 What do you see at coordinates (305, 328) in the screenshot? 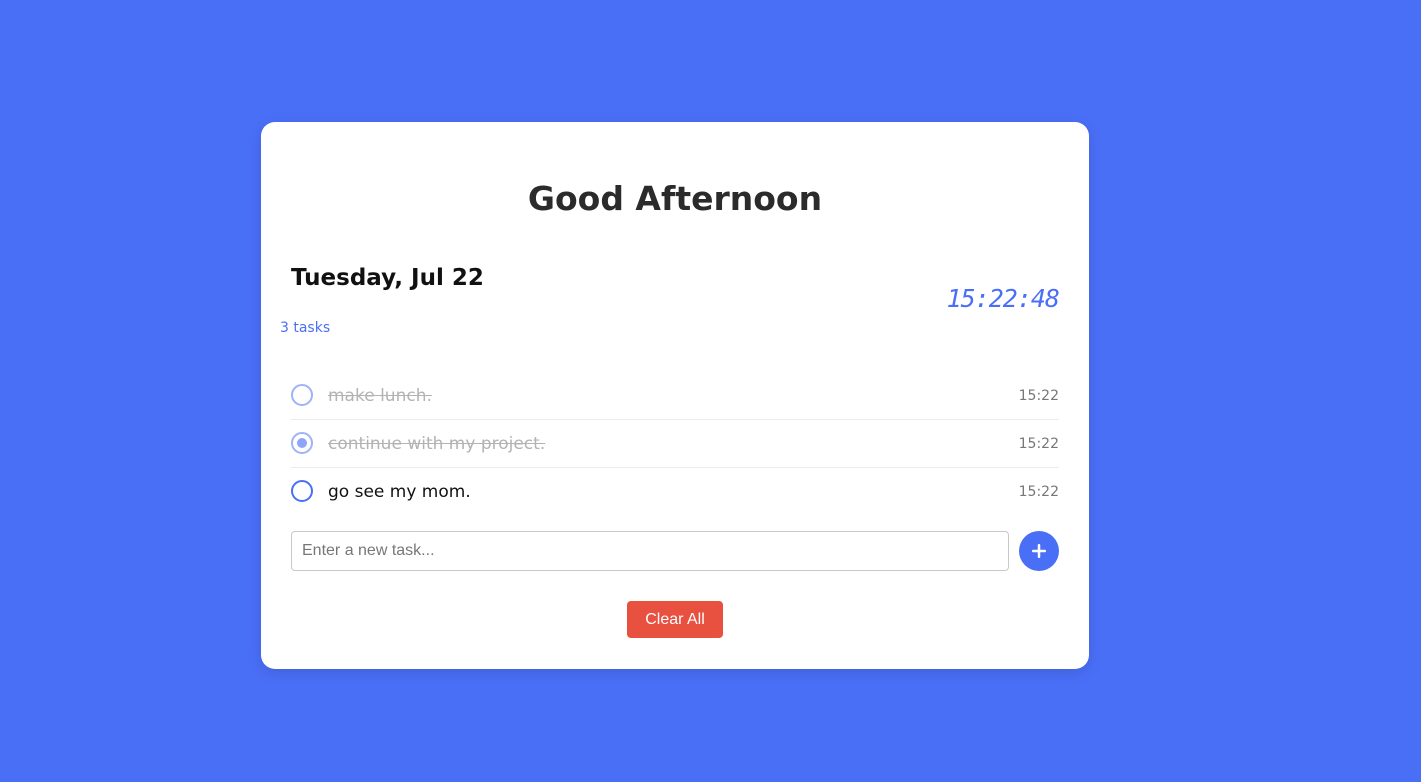
I see `task-count: 3 tasks` at bounding box center [305, 328].